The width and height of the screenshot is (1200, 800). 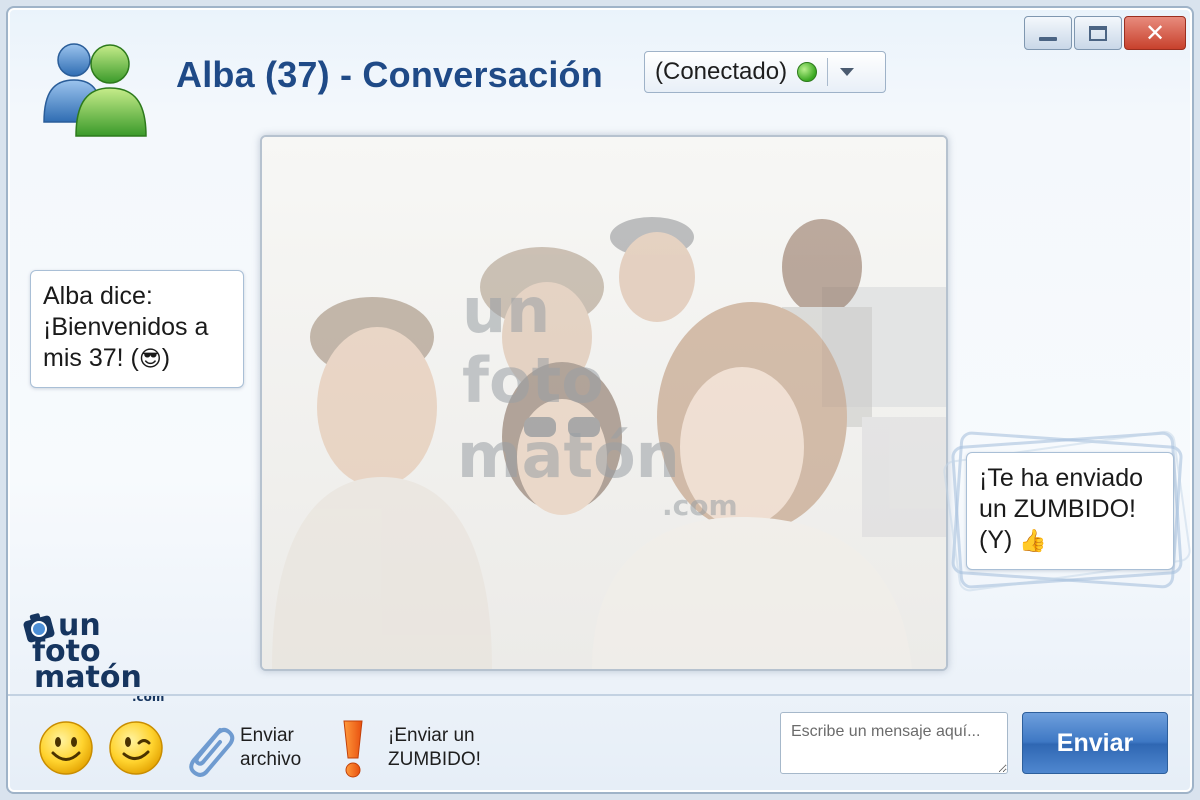 I want to click on logo-text: matón, so click(x=88, y=677).